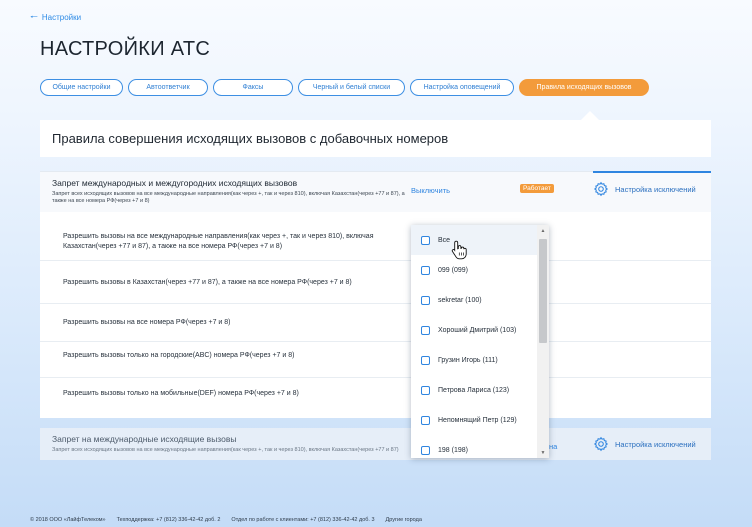 This screenshot has width=752, height=527. I want to click on tab-outgoing-rules: Правила исходящих вызовов, so click(584, 87).